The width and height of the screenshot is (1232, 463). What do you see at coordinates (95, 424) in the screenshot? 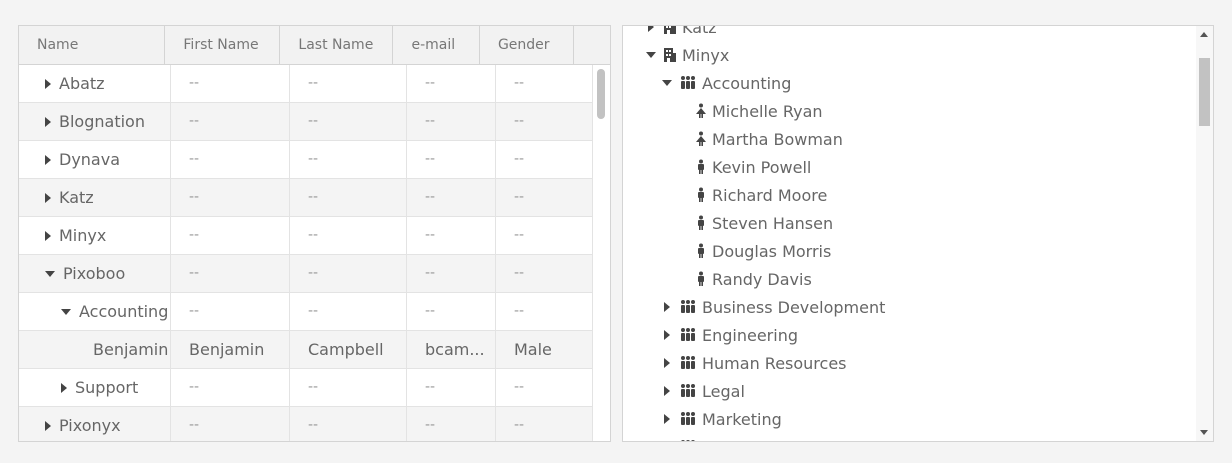
I see `name-cell: Pixonyx` at bounding box center [95, 424].